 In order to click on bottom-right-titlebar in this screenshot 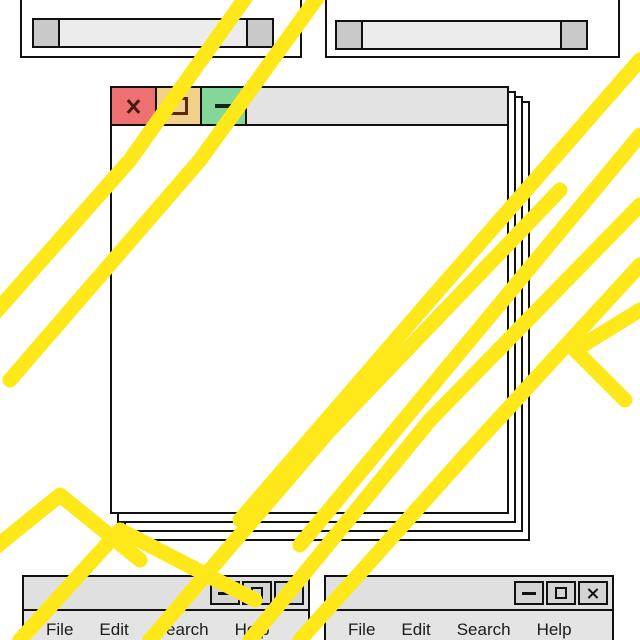, I will do `click(469, 594)`.